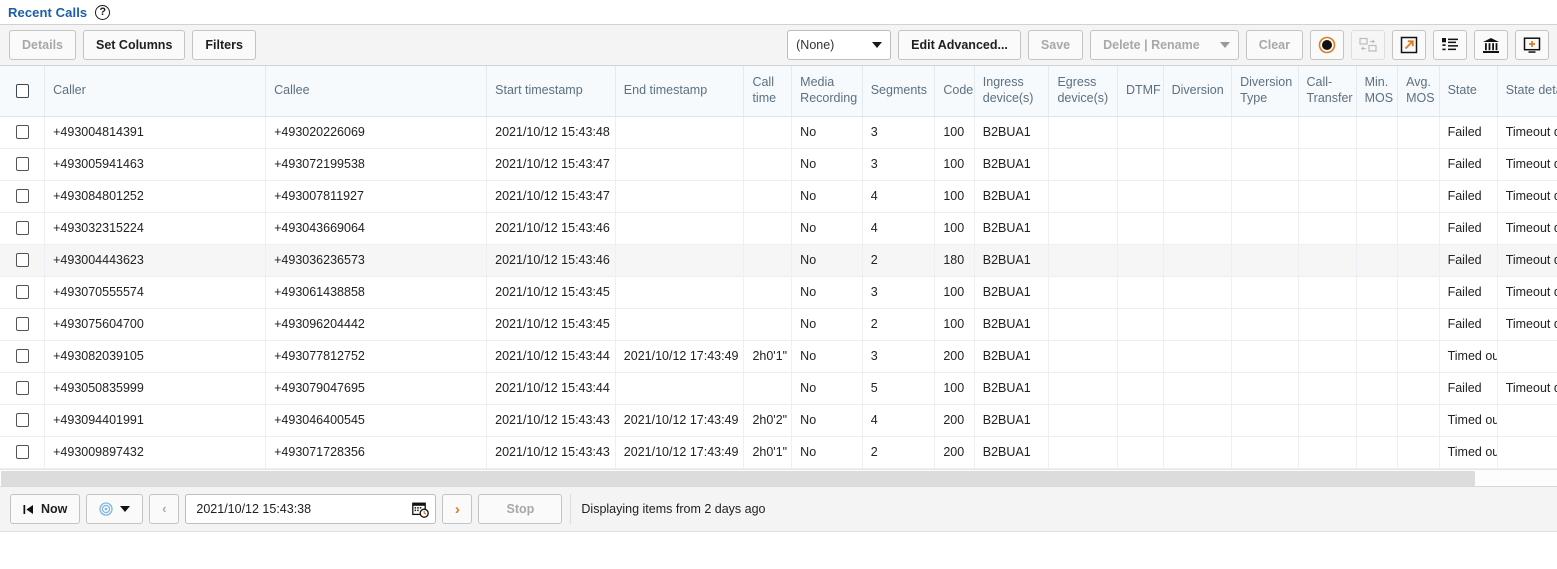 The height and width of the screenshot is (569, 1557). Describe the element at coordinates (134, 45) in the screenshot. I see `set-columns-button: Set Columns` at that location.